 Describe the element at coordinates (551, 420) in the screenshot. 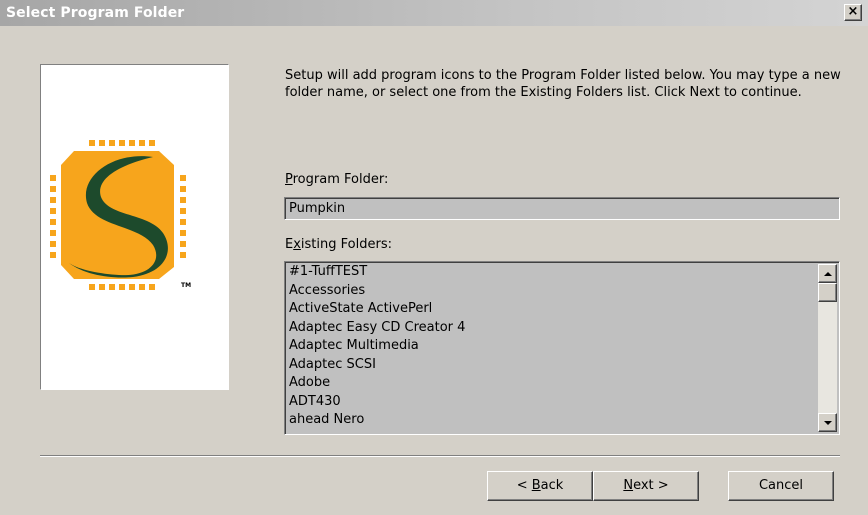

I see `list-item: ahead Nero` at that location.